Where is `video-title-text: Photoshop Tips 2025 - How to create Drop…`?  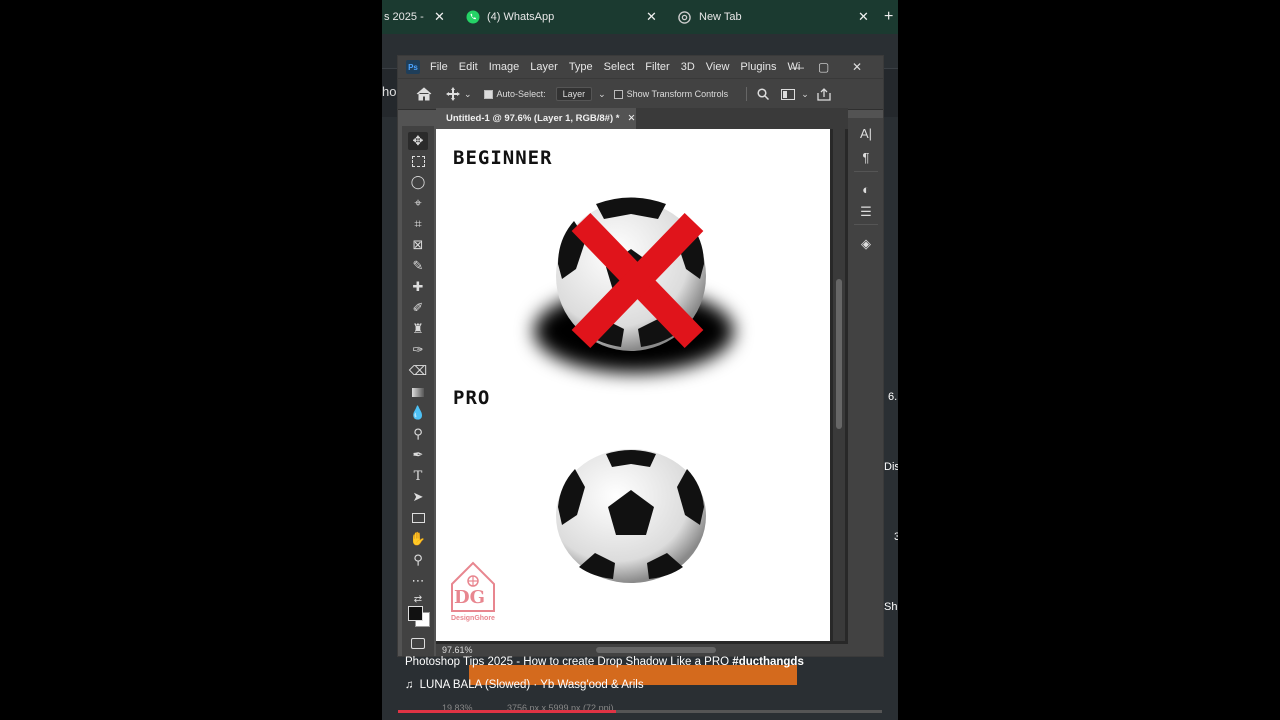
video-title-text: Photoshop Tips 2025 - How to create Drop… is located at coordinates (569, 662).